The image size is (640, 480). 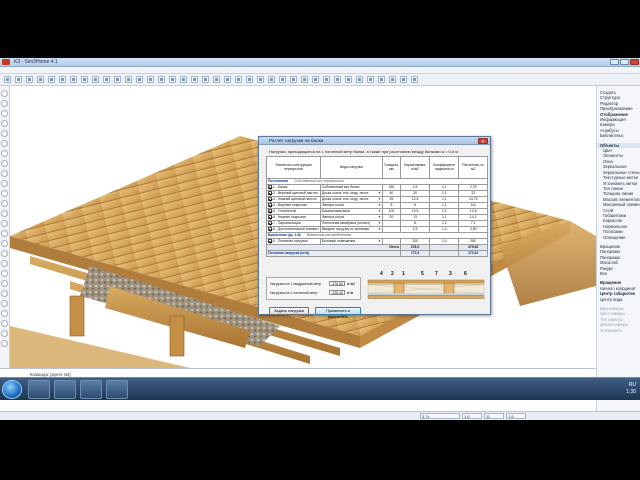 What do you see at coordinates (618, 293) in the screenshot?
I see `panel-item: Центр габаритов` at bounding box center [618, 293].